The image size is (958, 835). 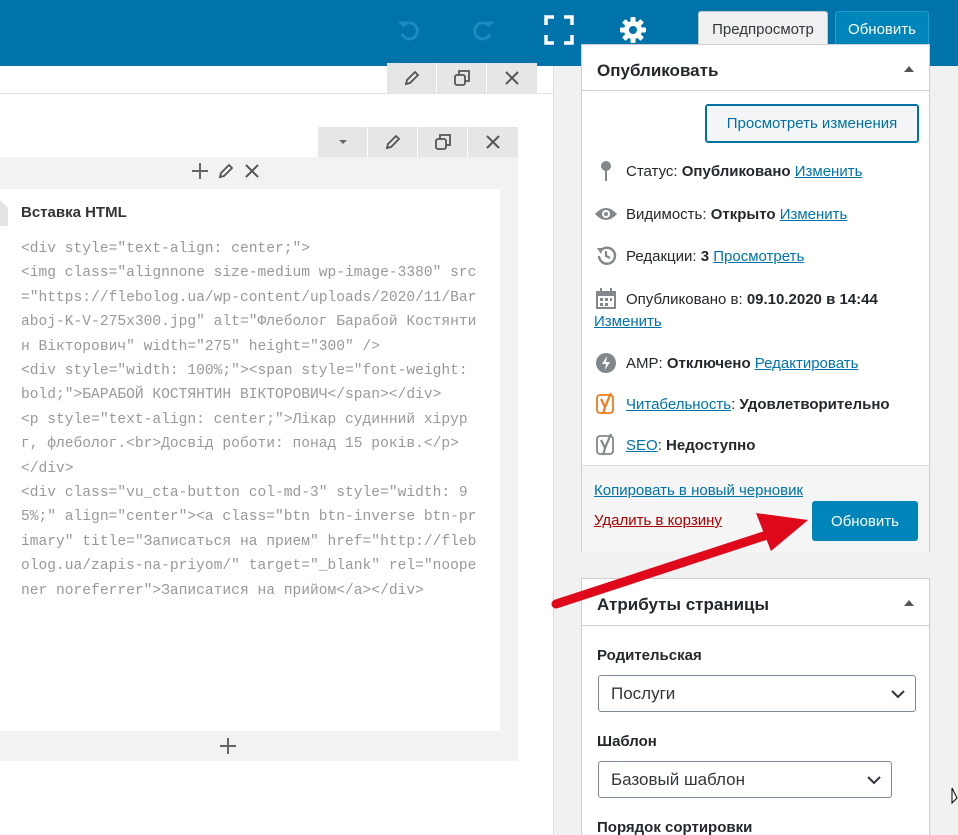 I want to click on update-button: Обновить, so click(x=865, y=521).